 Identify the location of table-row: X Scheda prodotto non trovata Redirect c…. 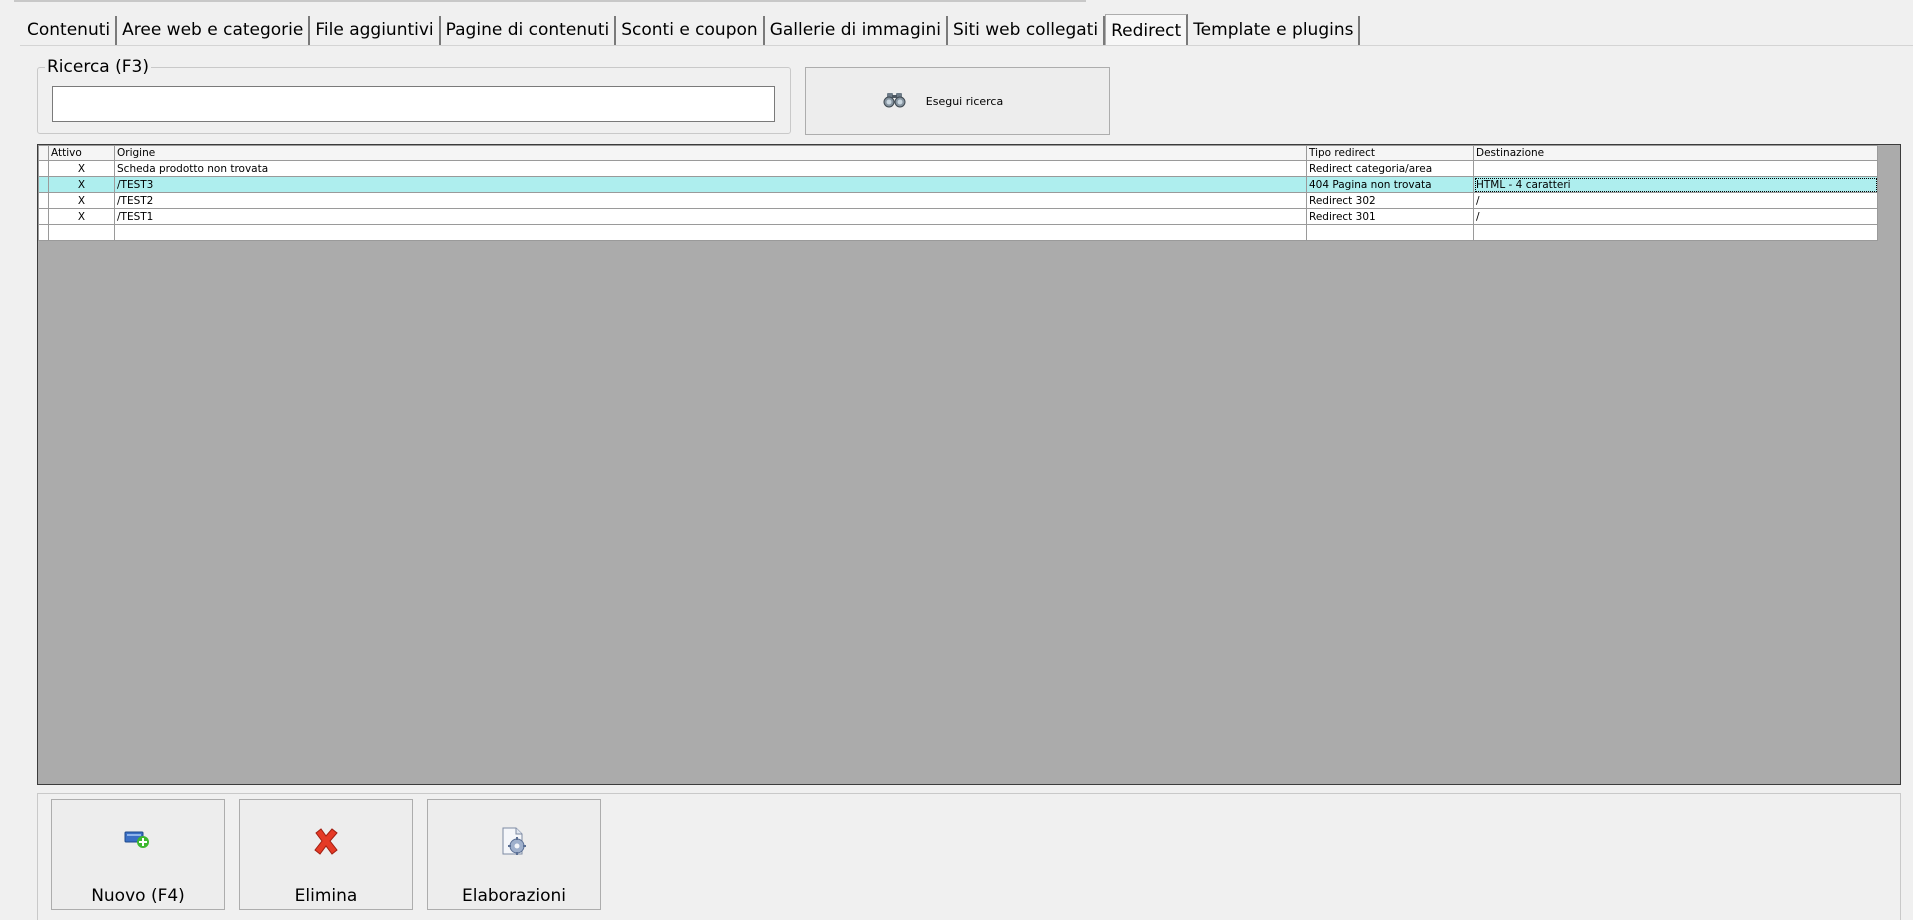
(958, 168).